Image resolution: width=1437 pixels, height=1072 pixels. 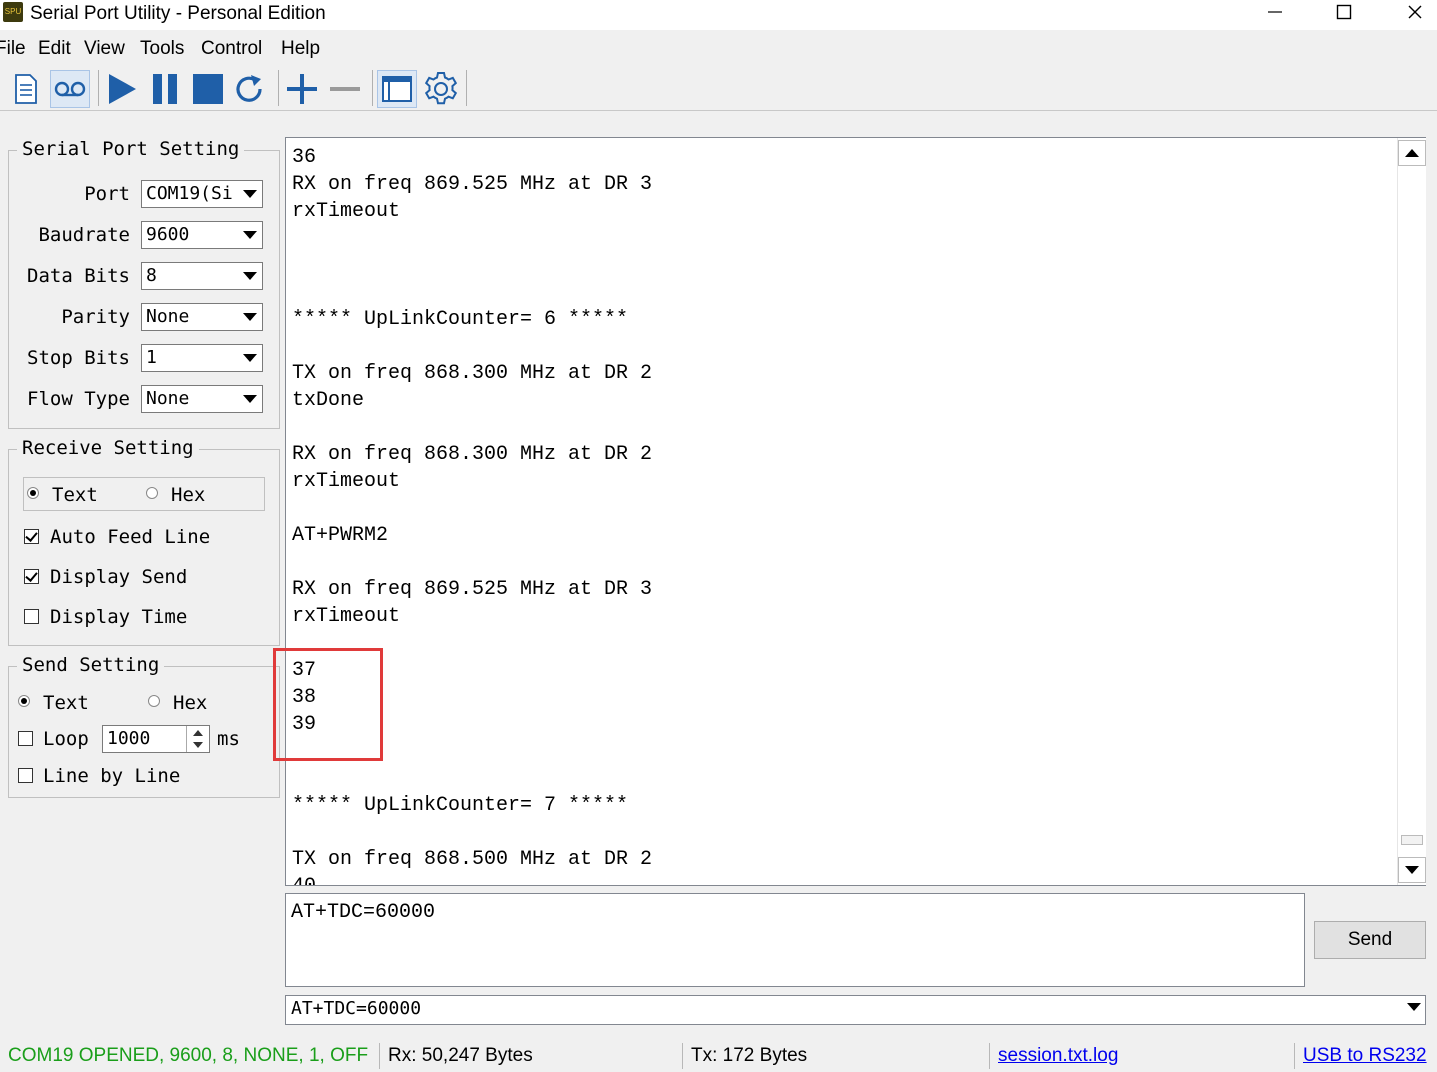 What do you see at coordinates (152, 493) in the screenshot?
I see `receive-hex-radio` at bounding box center [152, 493].